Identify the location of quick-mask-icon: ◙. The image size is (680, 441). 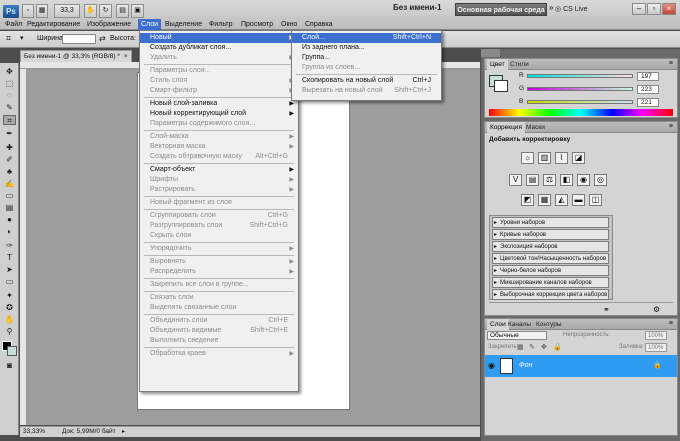
(9, 366).